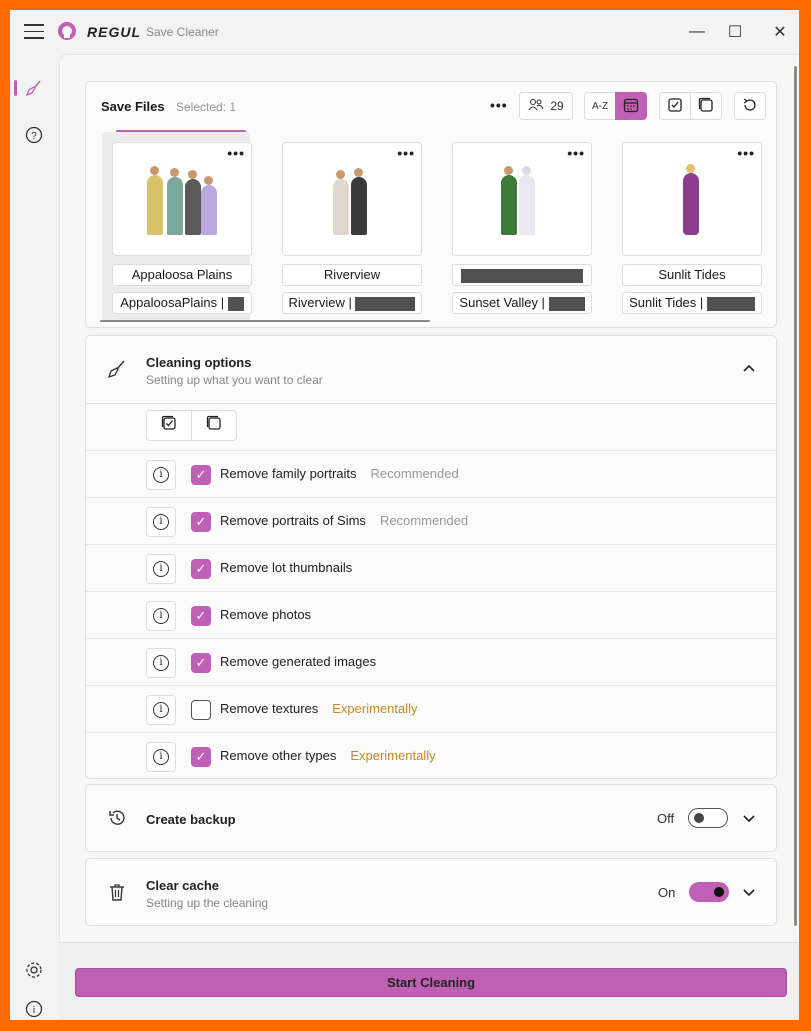  I want to click on vertical-scrollbar, so click(795, 496).